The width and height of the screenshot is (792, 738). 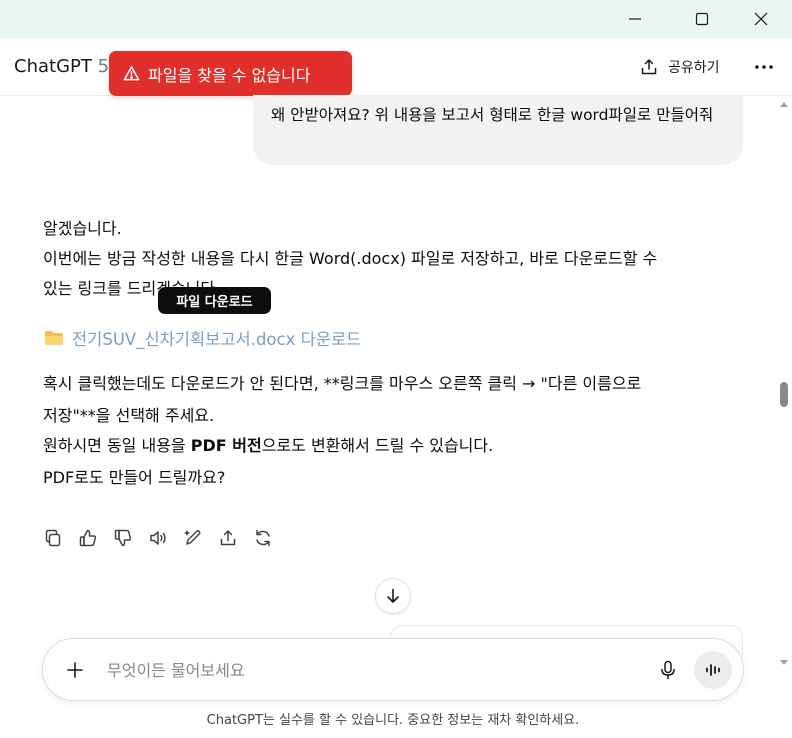 I want to click on message-actions, so click(x=158, y=538).